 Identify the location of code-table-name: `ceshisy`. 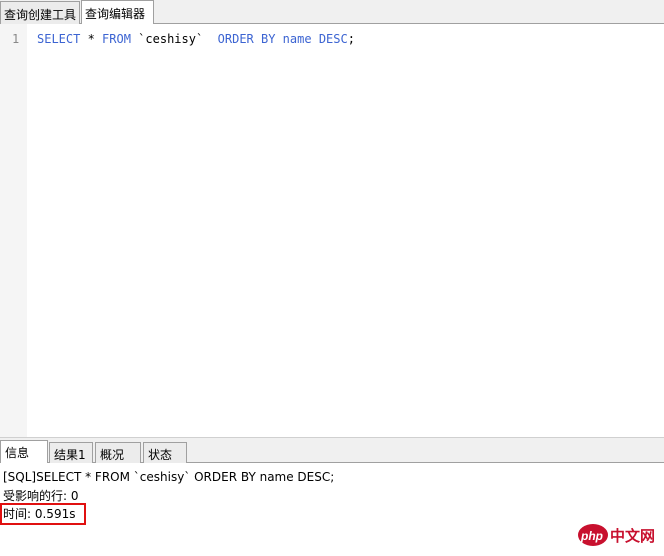
(174, 39).